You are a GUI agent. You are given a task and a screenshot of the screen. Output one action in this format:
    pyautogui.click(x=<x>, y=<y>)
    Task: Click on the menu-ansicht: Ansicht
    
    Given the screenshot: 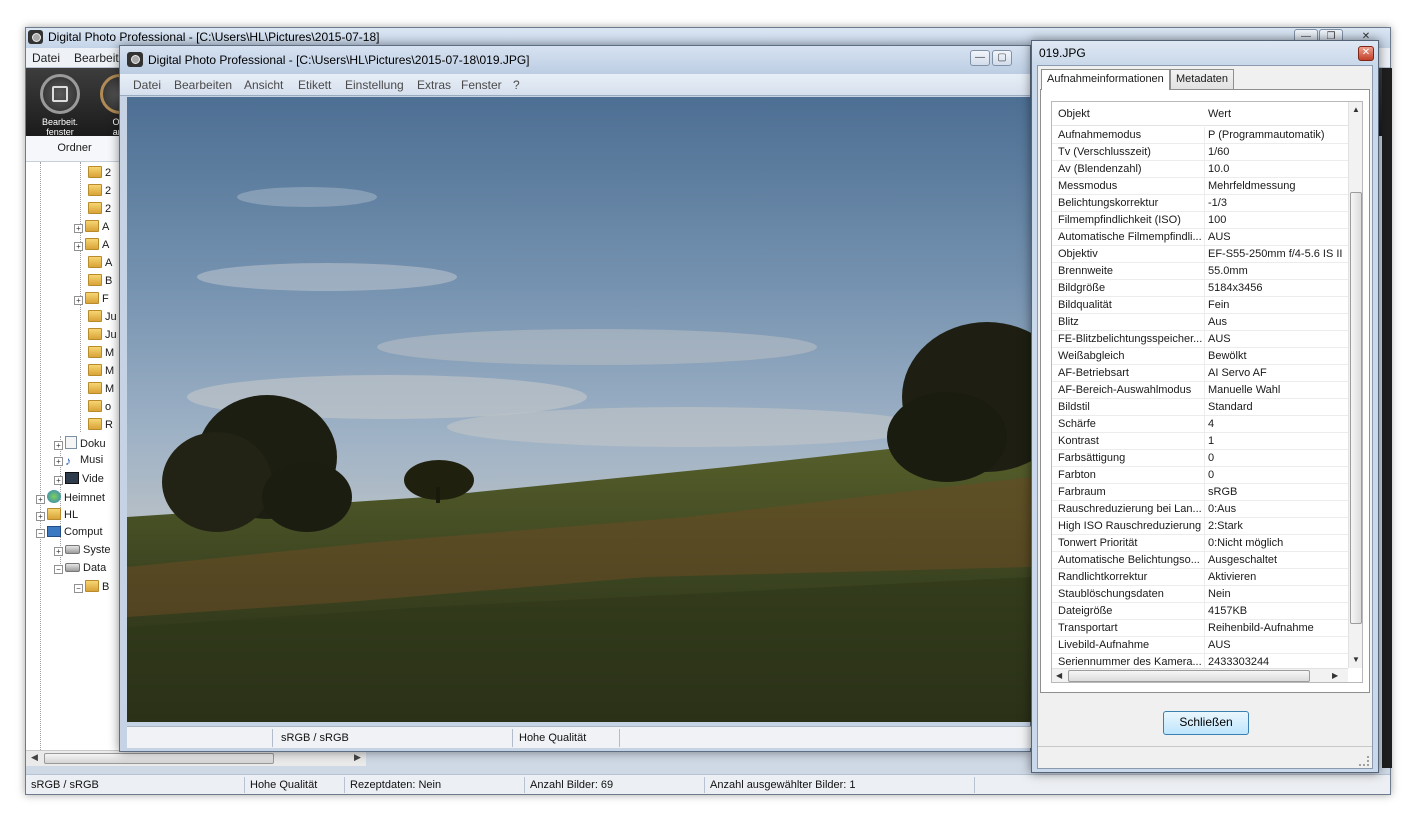 What is the action you would take?
    pyautogui.click(x=263, y=85)
    